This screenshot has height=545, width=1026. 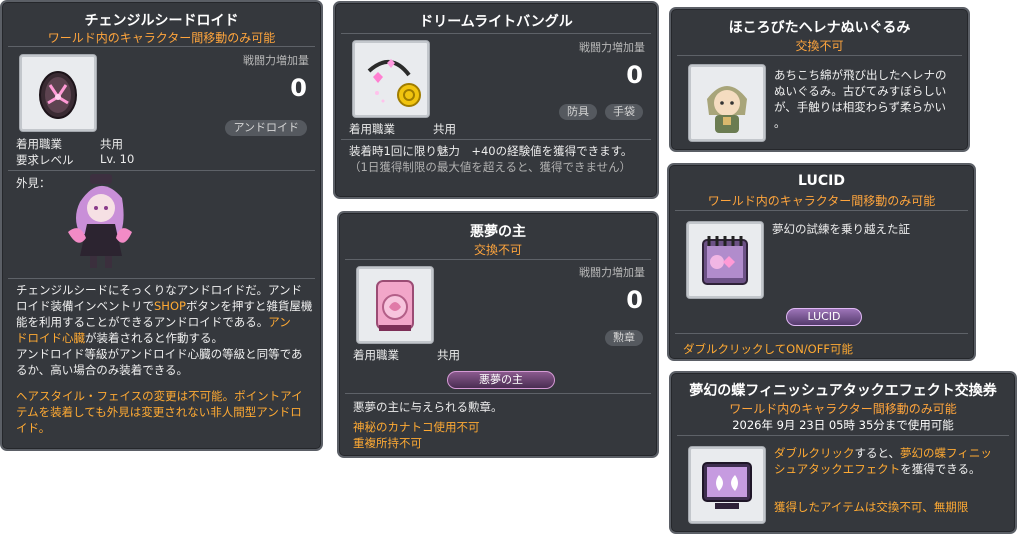 What do you see at coordinates (843, 391) in the screenshot?
I see `item-title: 夢幻の蝶フィニッシュアタックエフェクト交換券` at bounding box center [843, 391].